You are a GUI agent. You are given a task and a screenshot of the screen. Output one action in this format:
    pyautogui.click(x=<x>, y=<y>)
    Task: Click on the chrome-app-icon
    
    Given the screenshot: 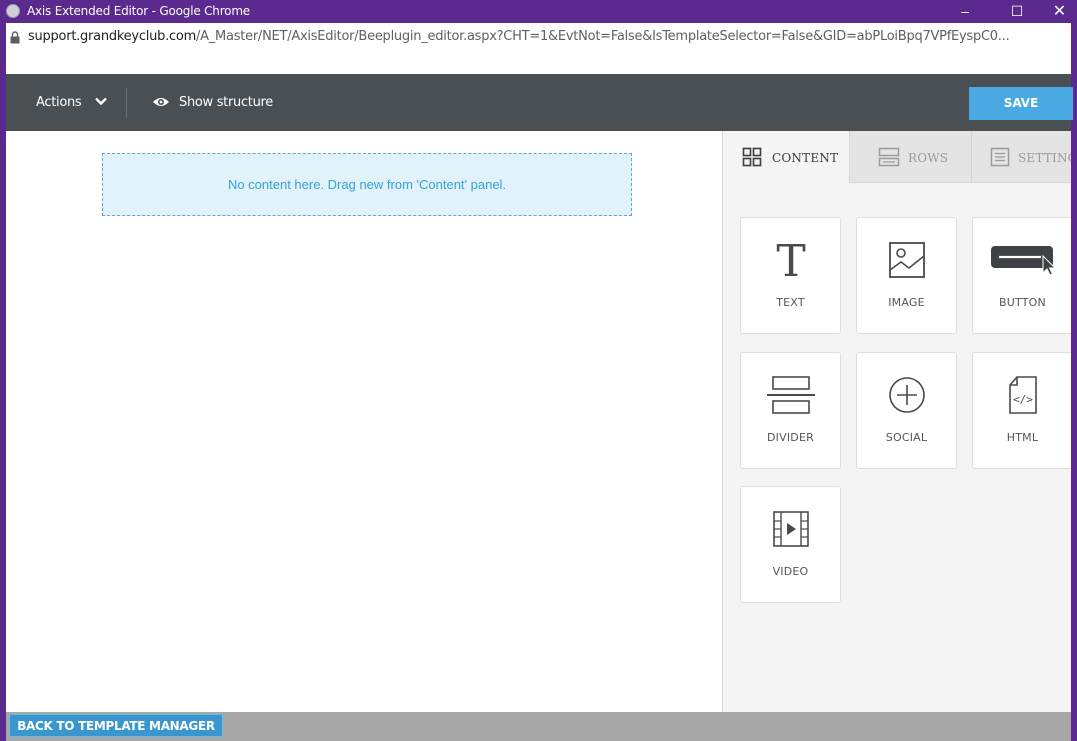 What is the action you would take?
    pyautogui.click(x=13, y=11)
    